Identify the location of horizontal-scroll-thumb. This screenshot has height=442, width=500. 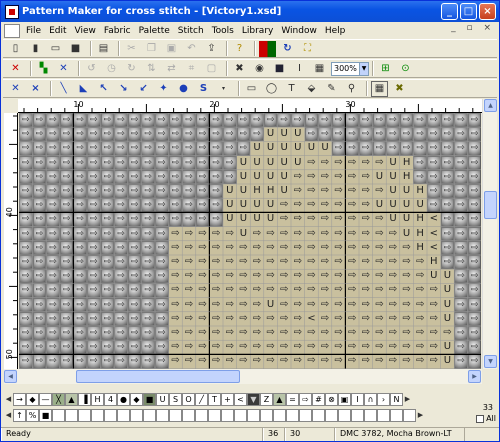
(158, 376).